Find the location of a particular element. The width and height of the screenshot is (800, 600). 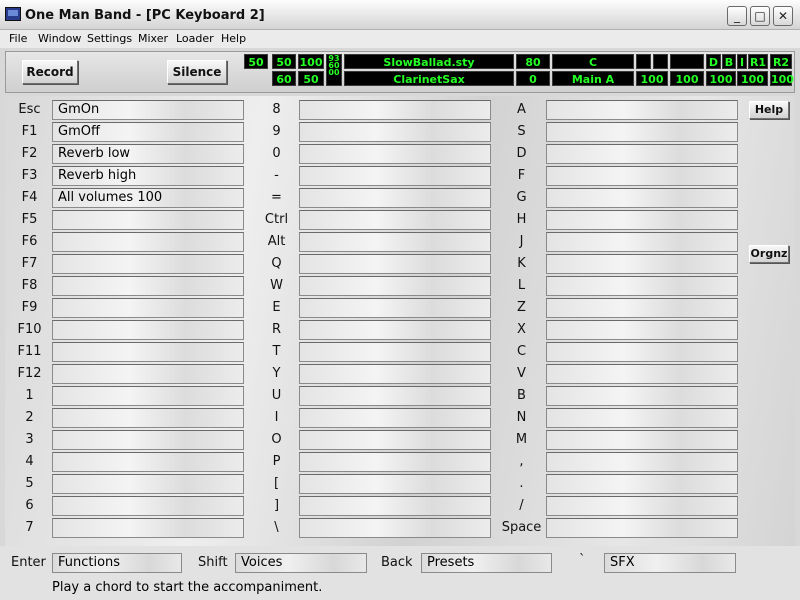

lcd-key: C is located at coordinates (593, 61).